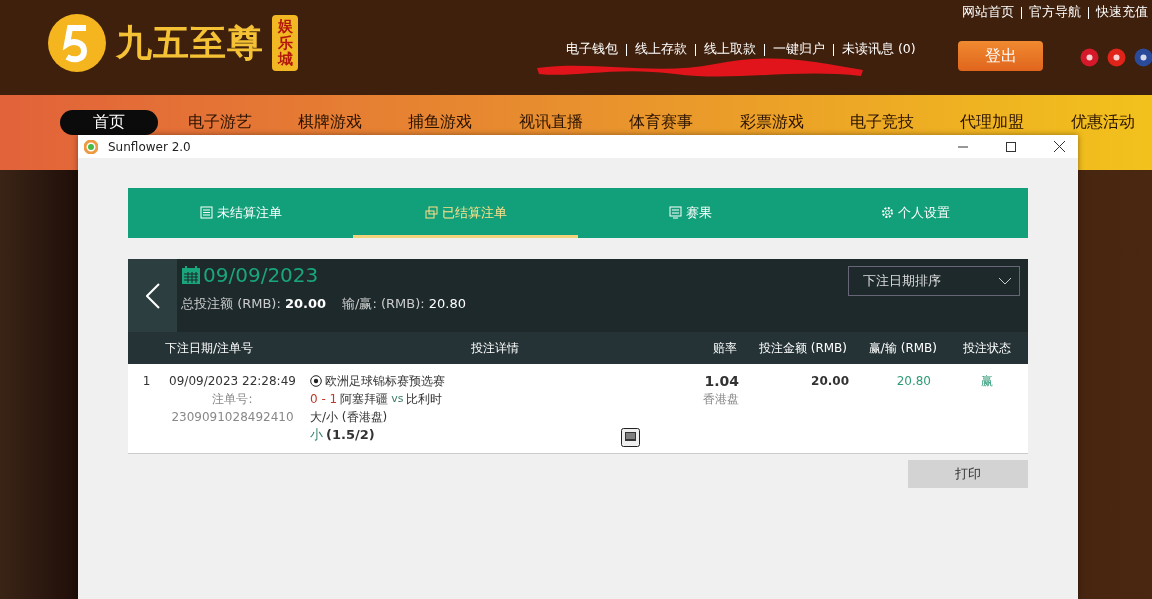  Describe the element at coordinates (440, 122) in the screenshot. I see `nav-item: 捕鱼游戏` at that location.